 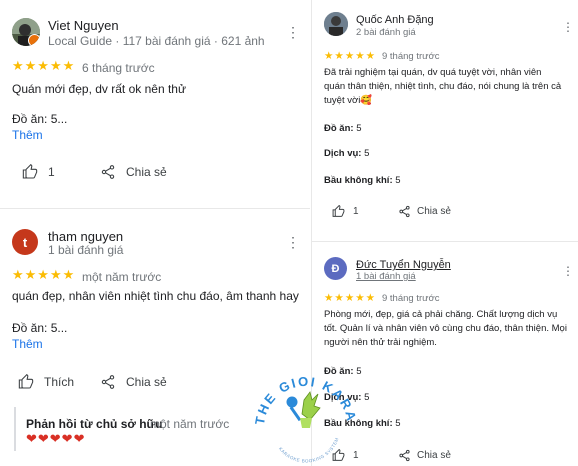 I want to click on ambience-label: Bầu không khí:, so click(x=358, y=180).